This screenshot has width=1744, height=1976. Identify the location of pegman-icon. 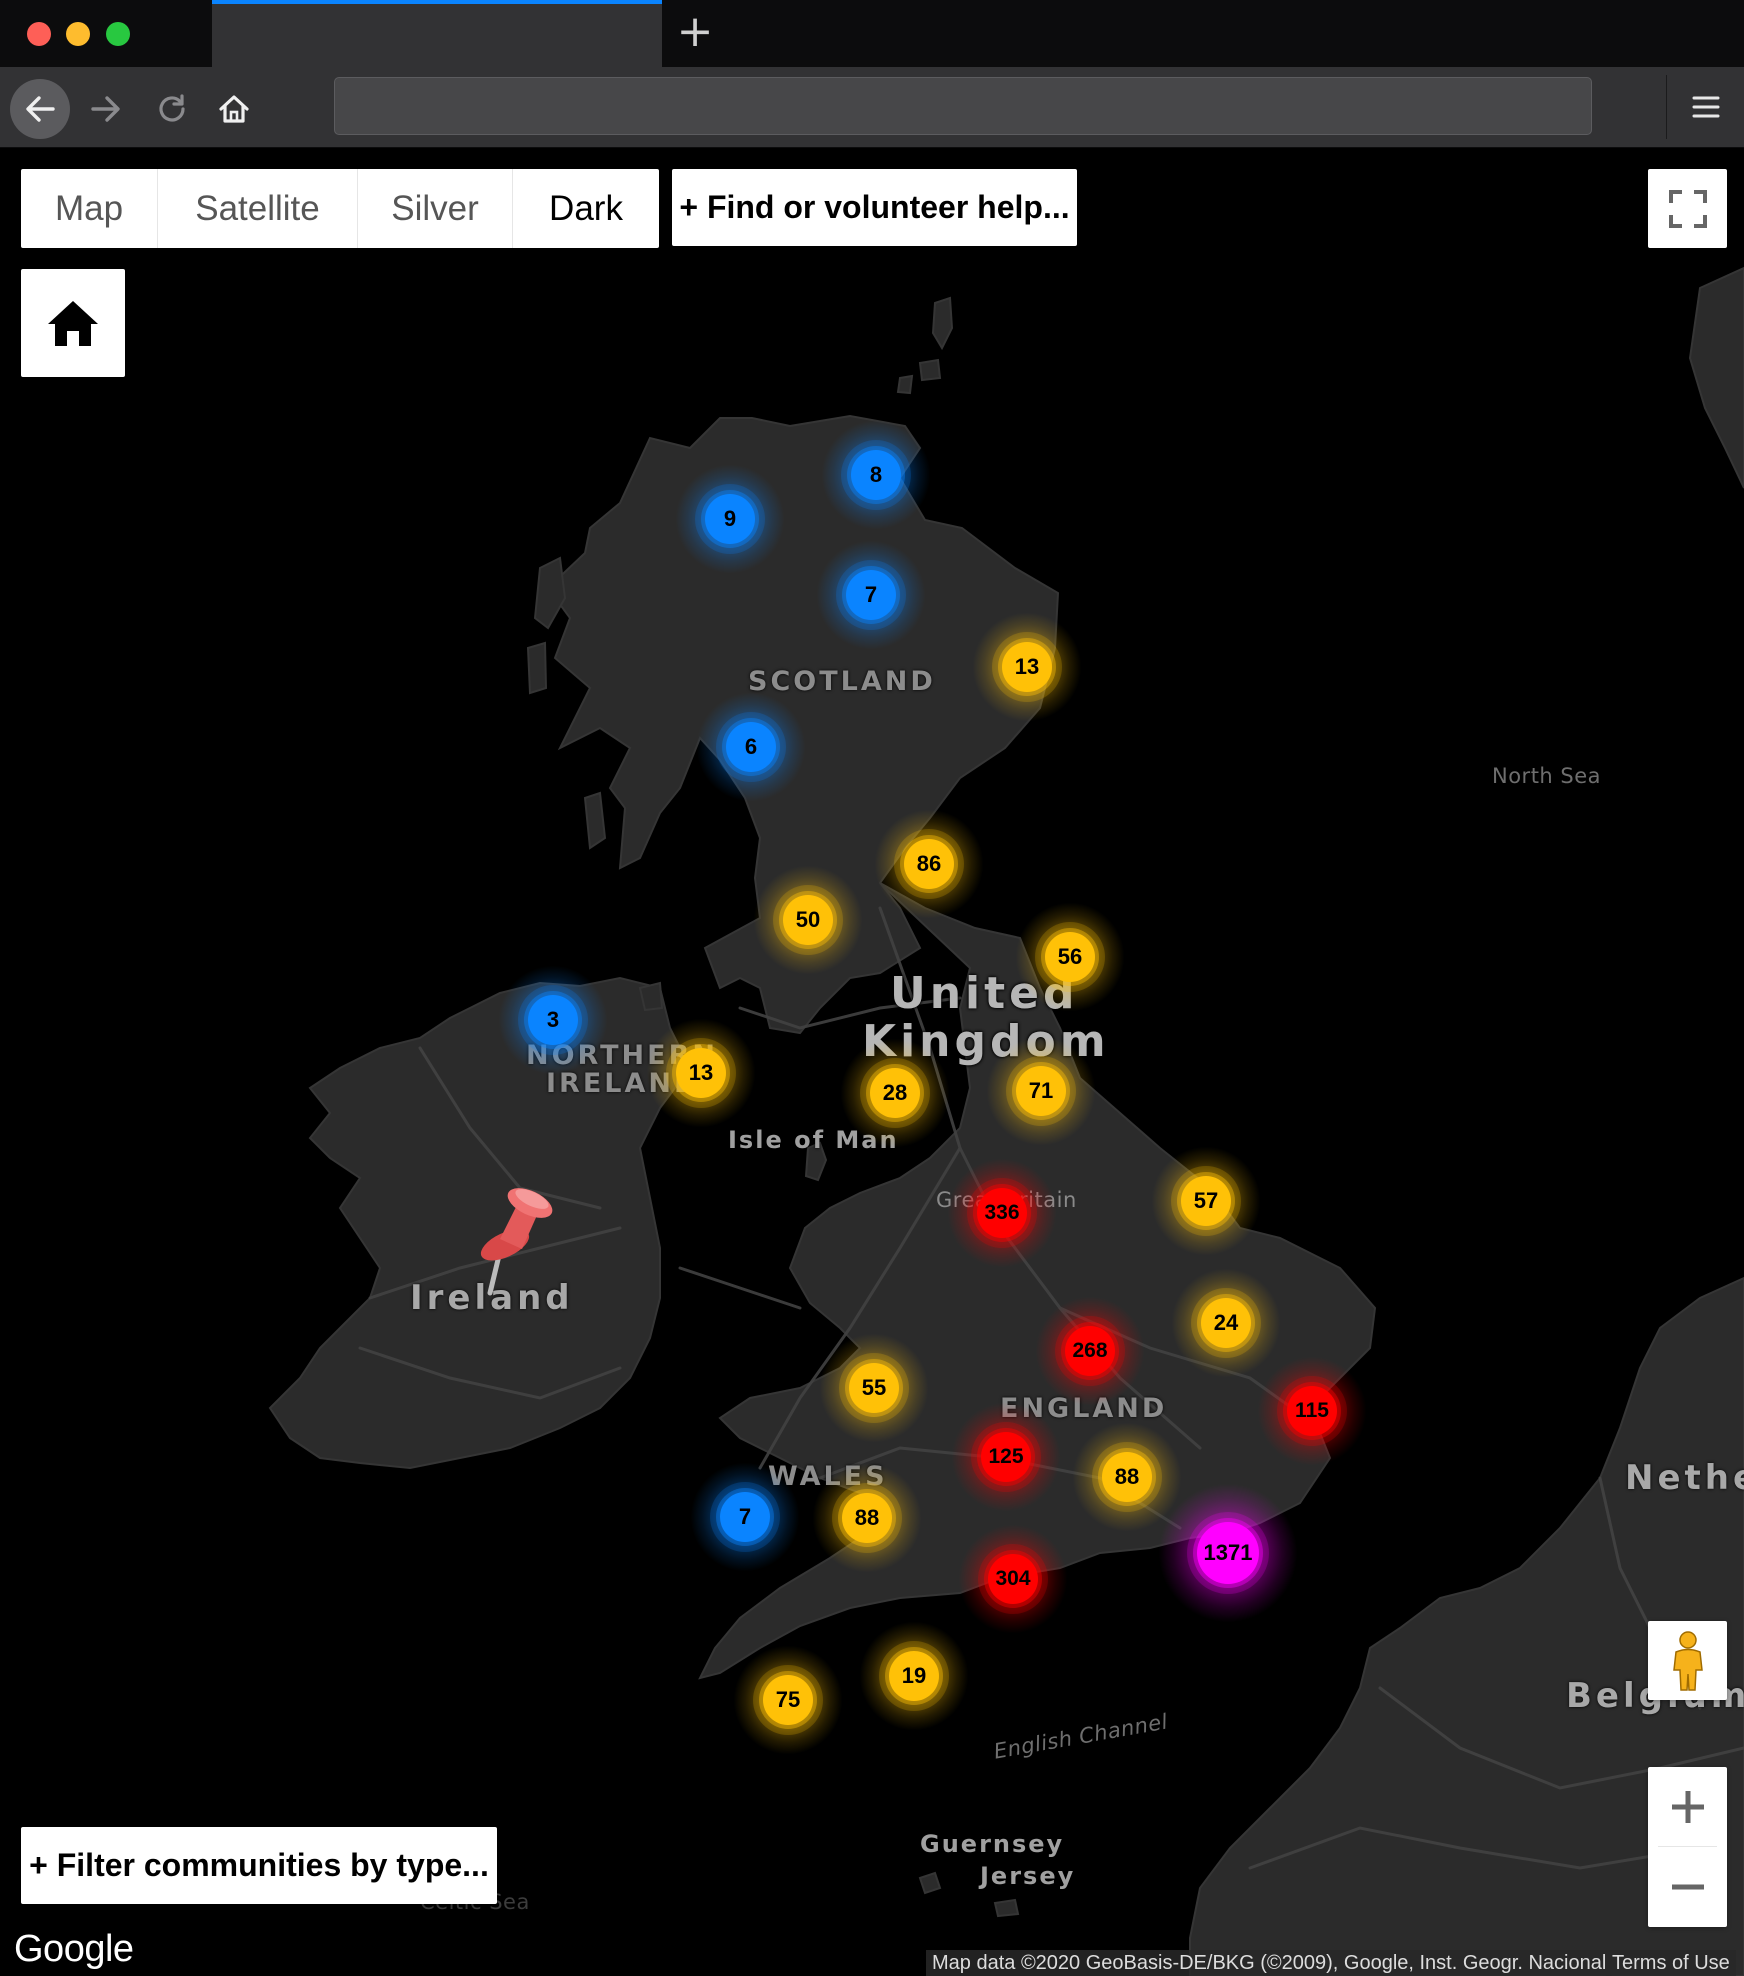
(1687, 1660).